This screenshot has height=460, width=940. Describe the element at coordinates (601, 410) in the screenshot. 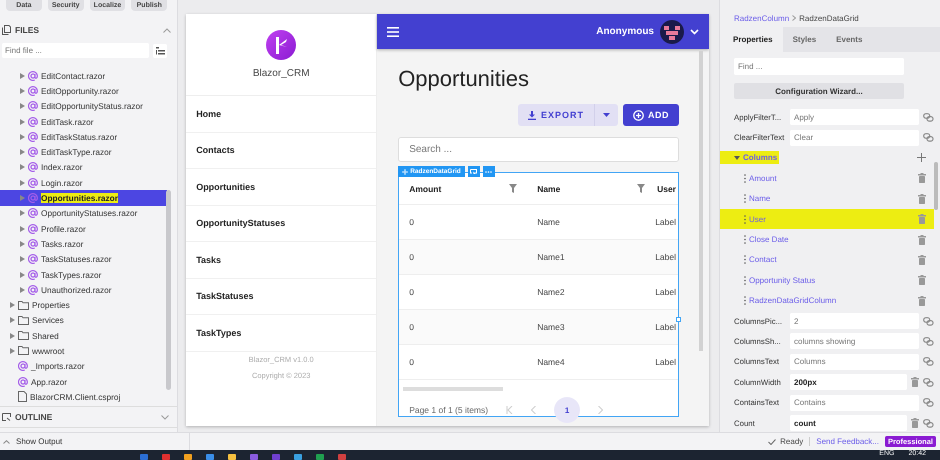

I see `next-page-icon` at that location.